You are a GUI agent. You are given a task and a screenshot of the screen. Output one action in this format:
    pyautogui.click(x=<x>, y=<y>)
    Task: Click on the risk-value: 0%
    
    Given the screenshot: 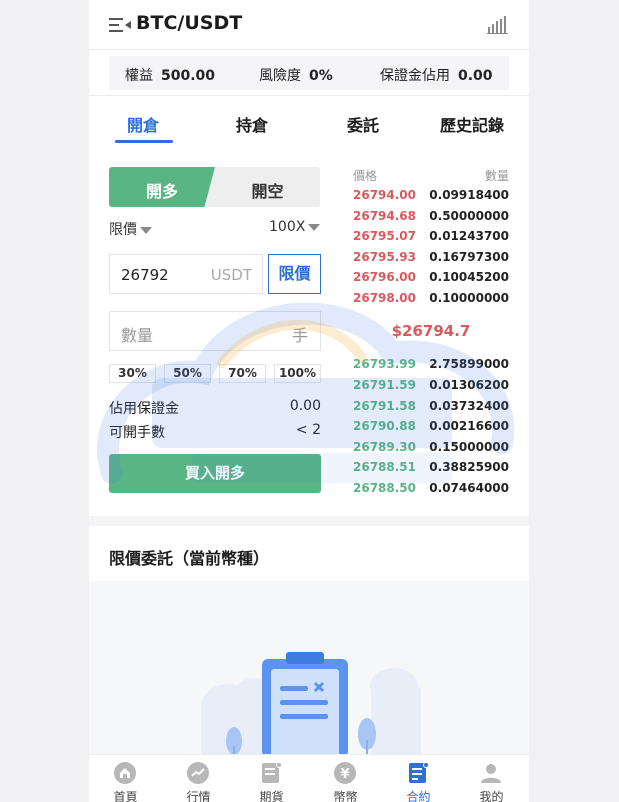 What is the action you would take?
    pyautogui.click(x=321, y=76)
    